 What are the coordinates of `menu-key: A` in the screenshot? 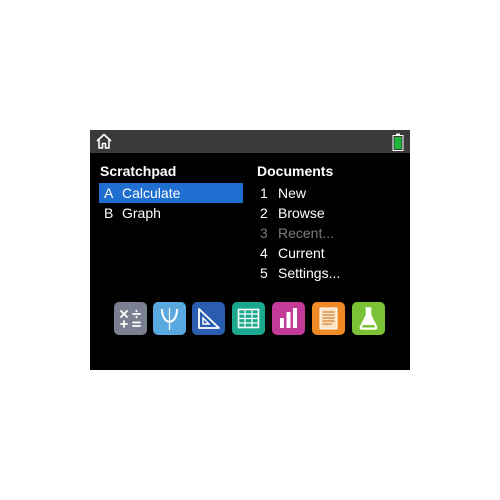 It's located at (109, 193).